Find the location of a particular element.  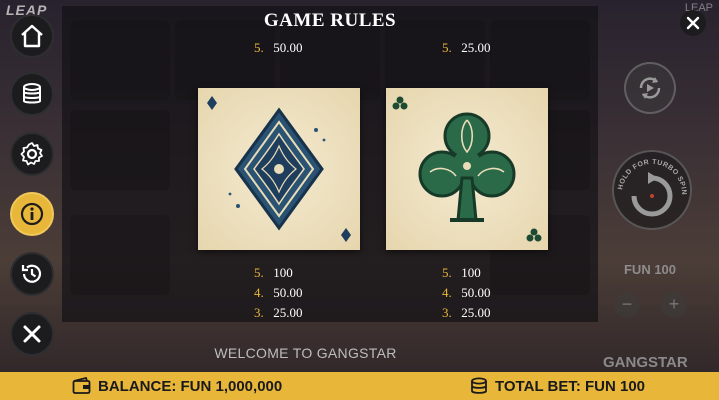

side-menu is located at coordinates (31, 186).